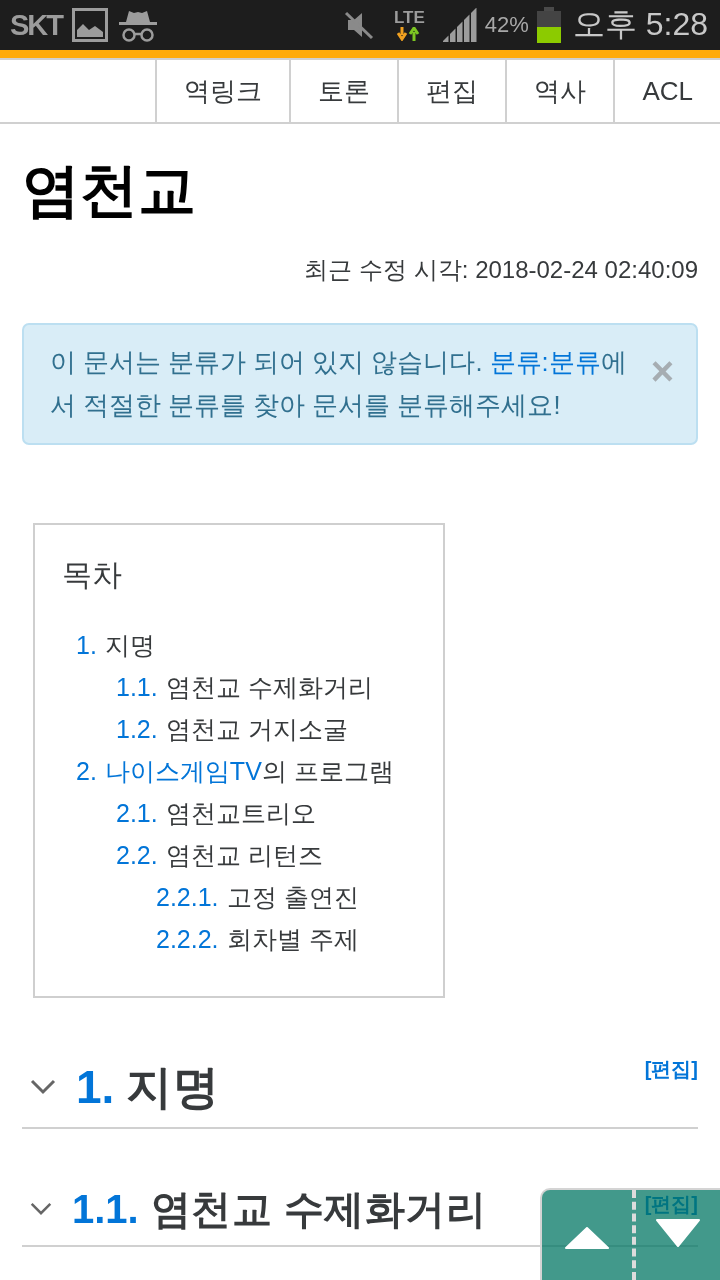 The height and width of the screenshot is (1280, 720). I want to click on toc-entry-text: 염천교트리오, so click(240, 813).